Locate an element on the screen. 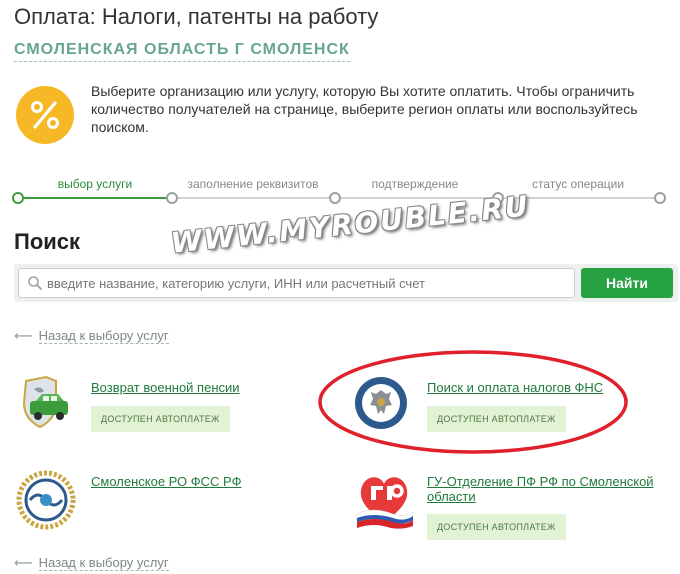 This screenshot has width=680, height=574. step-end-dot is located at coordinates (660, 198).